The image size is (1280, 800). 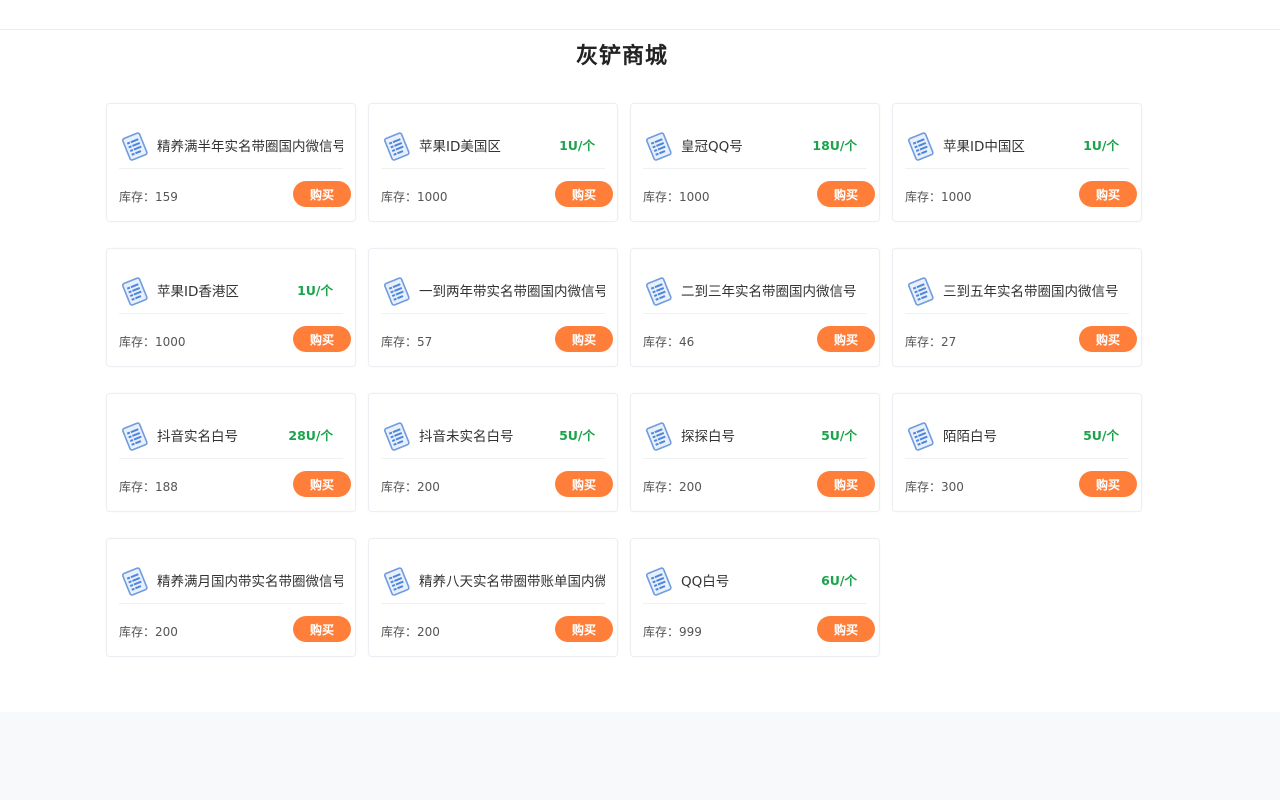 I want to click on product-card: 皇冠QQ号 18U/个 库存：1000 购买, so click(x=755, y=162).